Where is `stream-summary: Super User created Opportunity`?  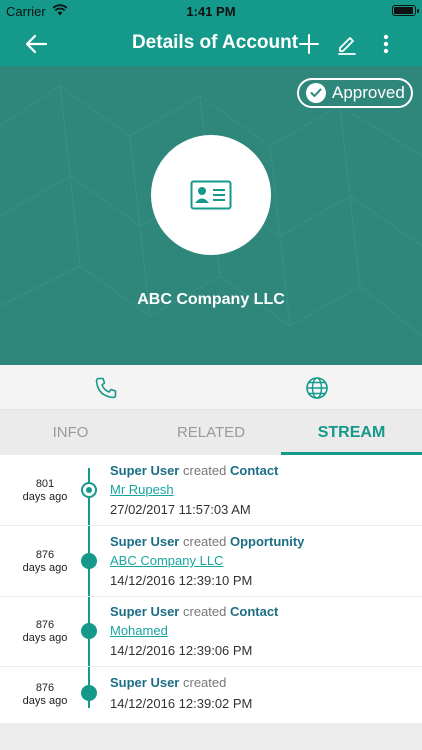
stream-summary: Super User created Opportunity is located at coordinates (207, 541).